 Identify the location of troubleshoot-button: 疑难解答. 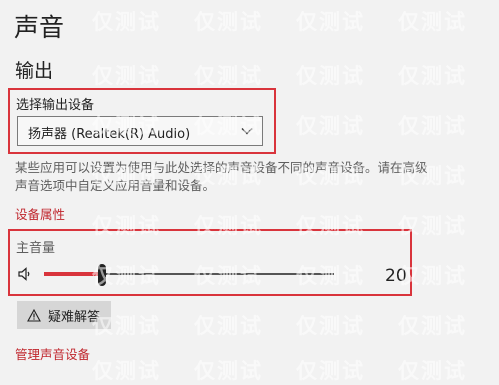
(64, 315).